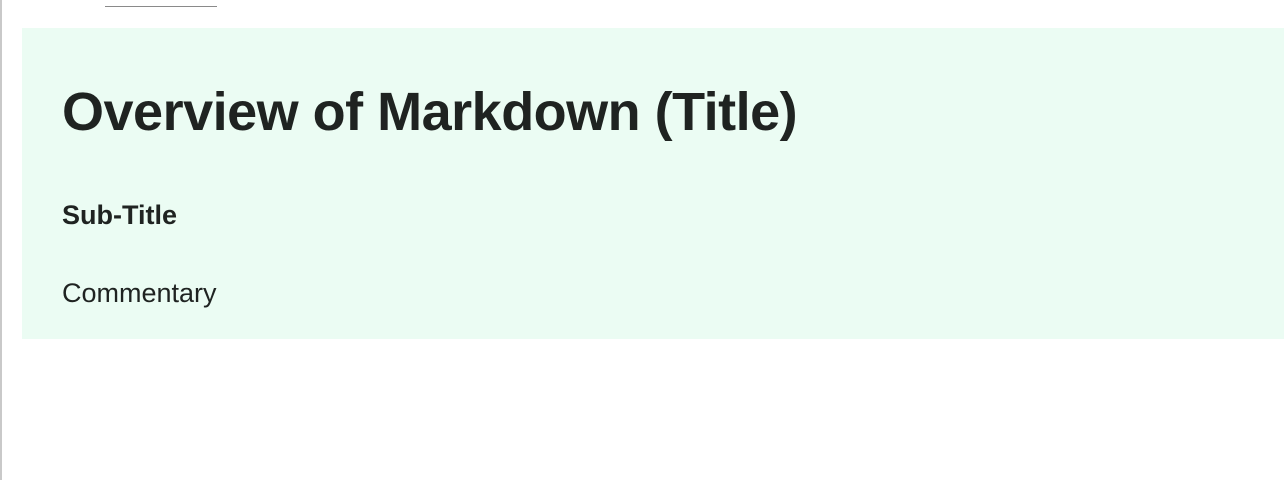  I want to click on cell-commentary: Commentary, so click(139, 293).